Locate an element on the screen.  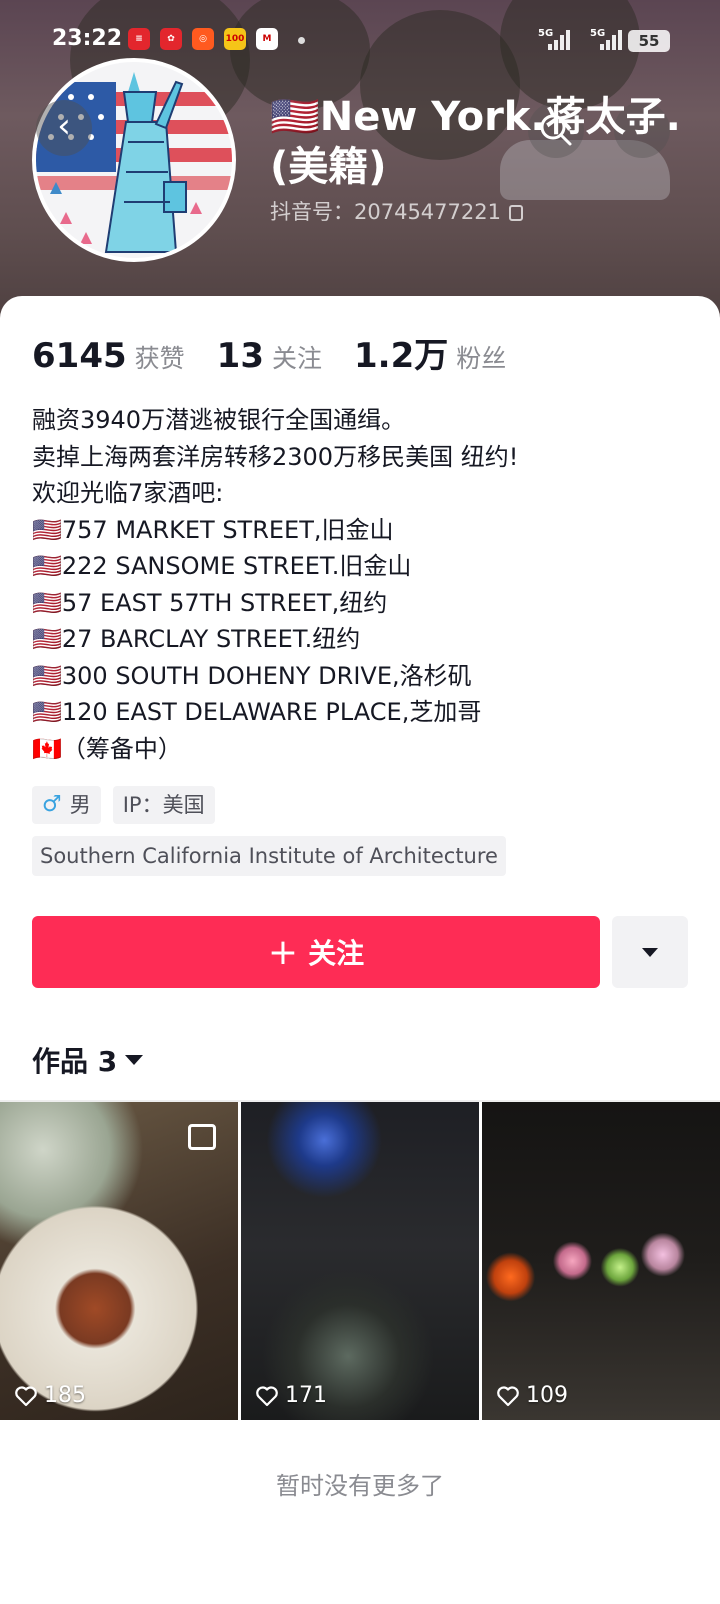
profile-tags: ♂ 男 IP：美国 is located at coordinates (123, 805).